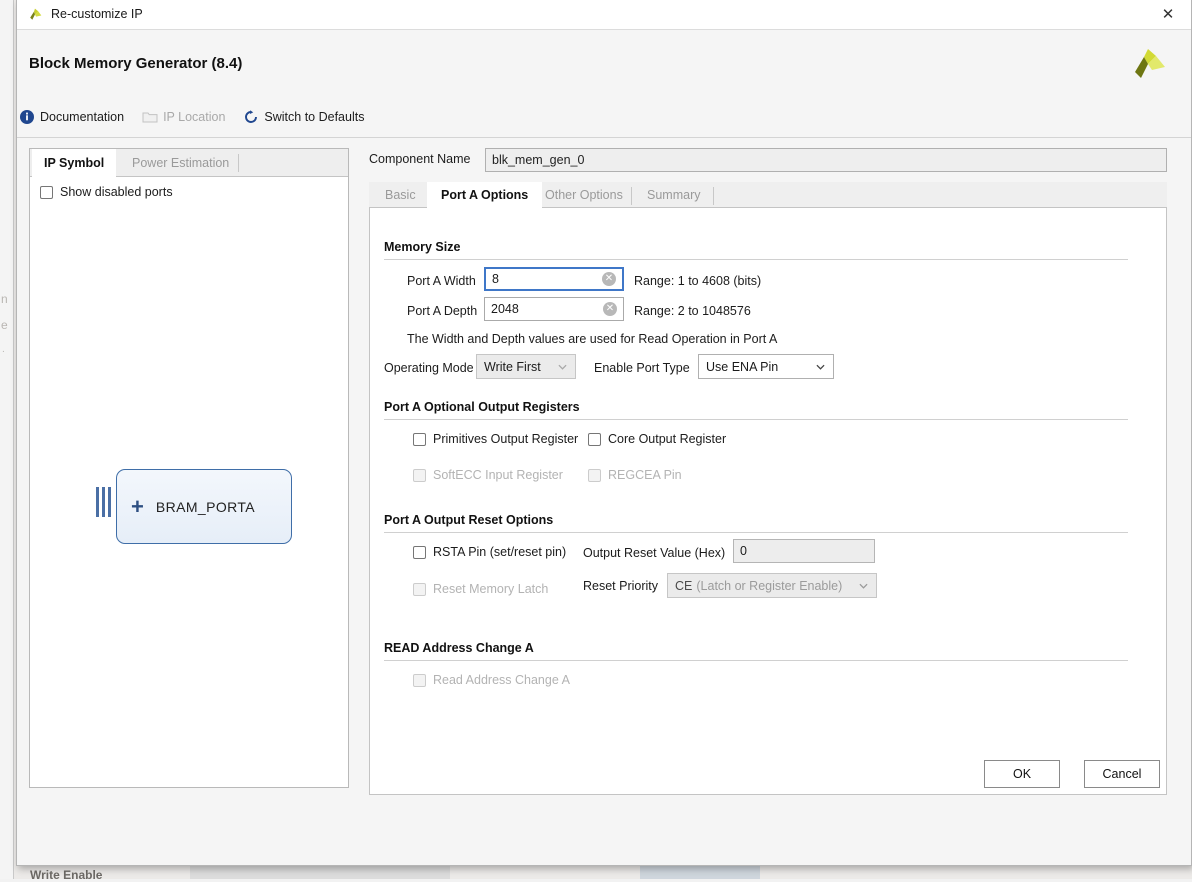 The width and height of the screenshot is (1192, 882). I want to click on bram-porta-symbol: + BRAM_PORTA, so click(204, 506).